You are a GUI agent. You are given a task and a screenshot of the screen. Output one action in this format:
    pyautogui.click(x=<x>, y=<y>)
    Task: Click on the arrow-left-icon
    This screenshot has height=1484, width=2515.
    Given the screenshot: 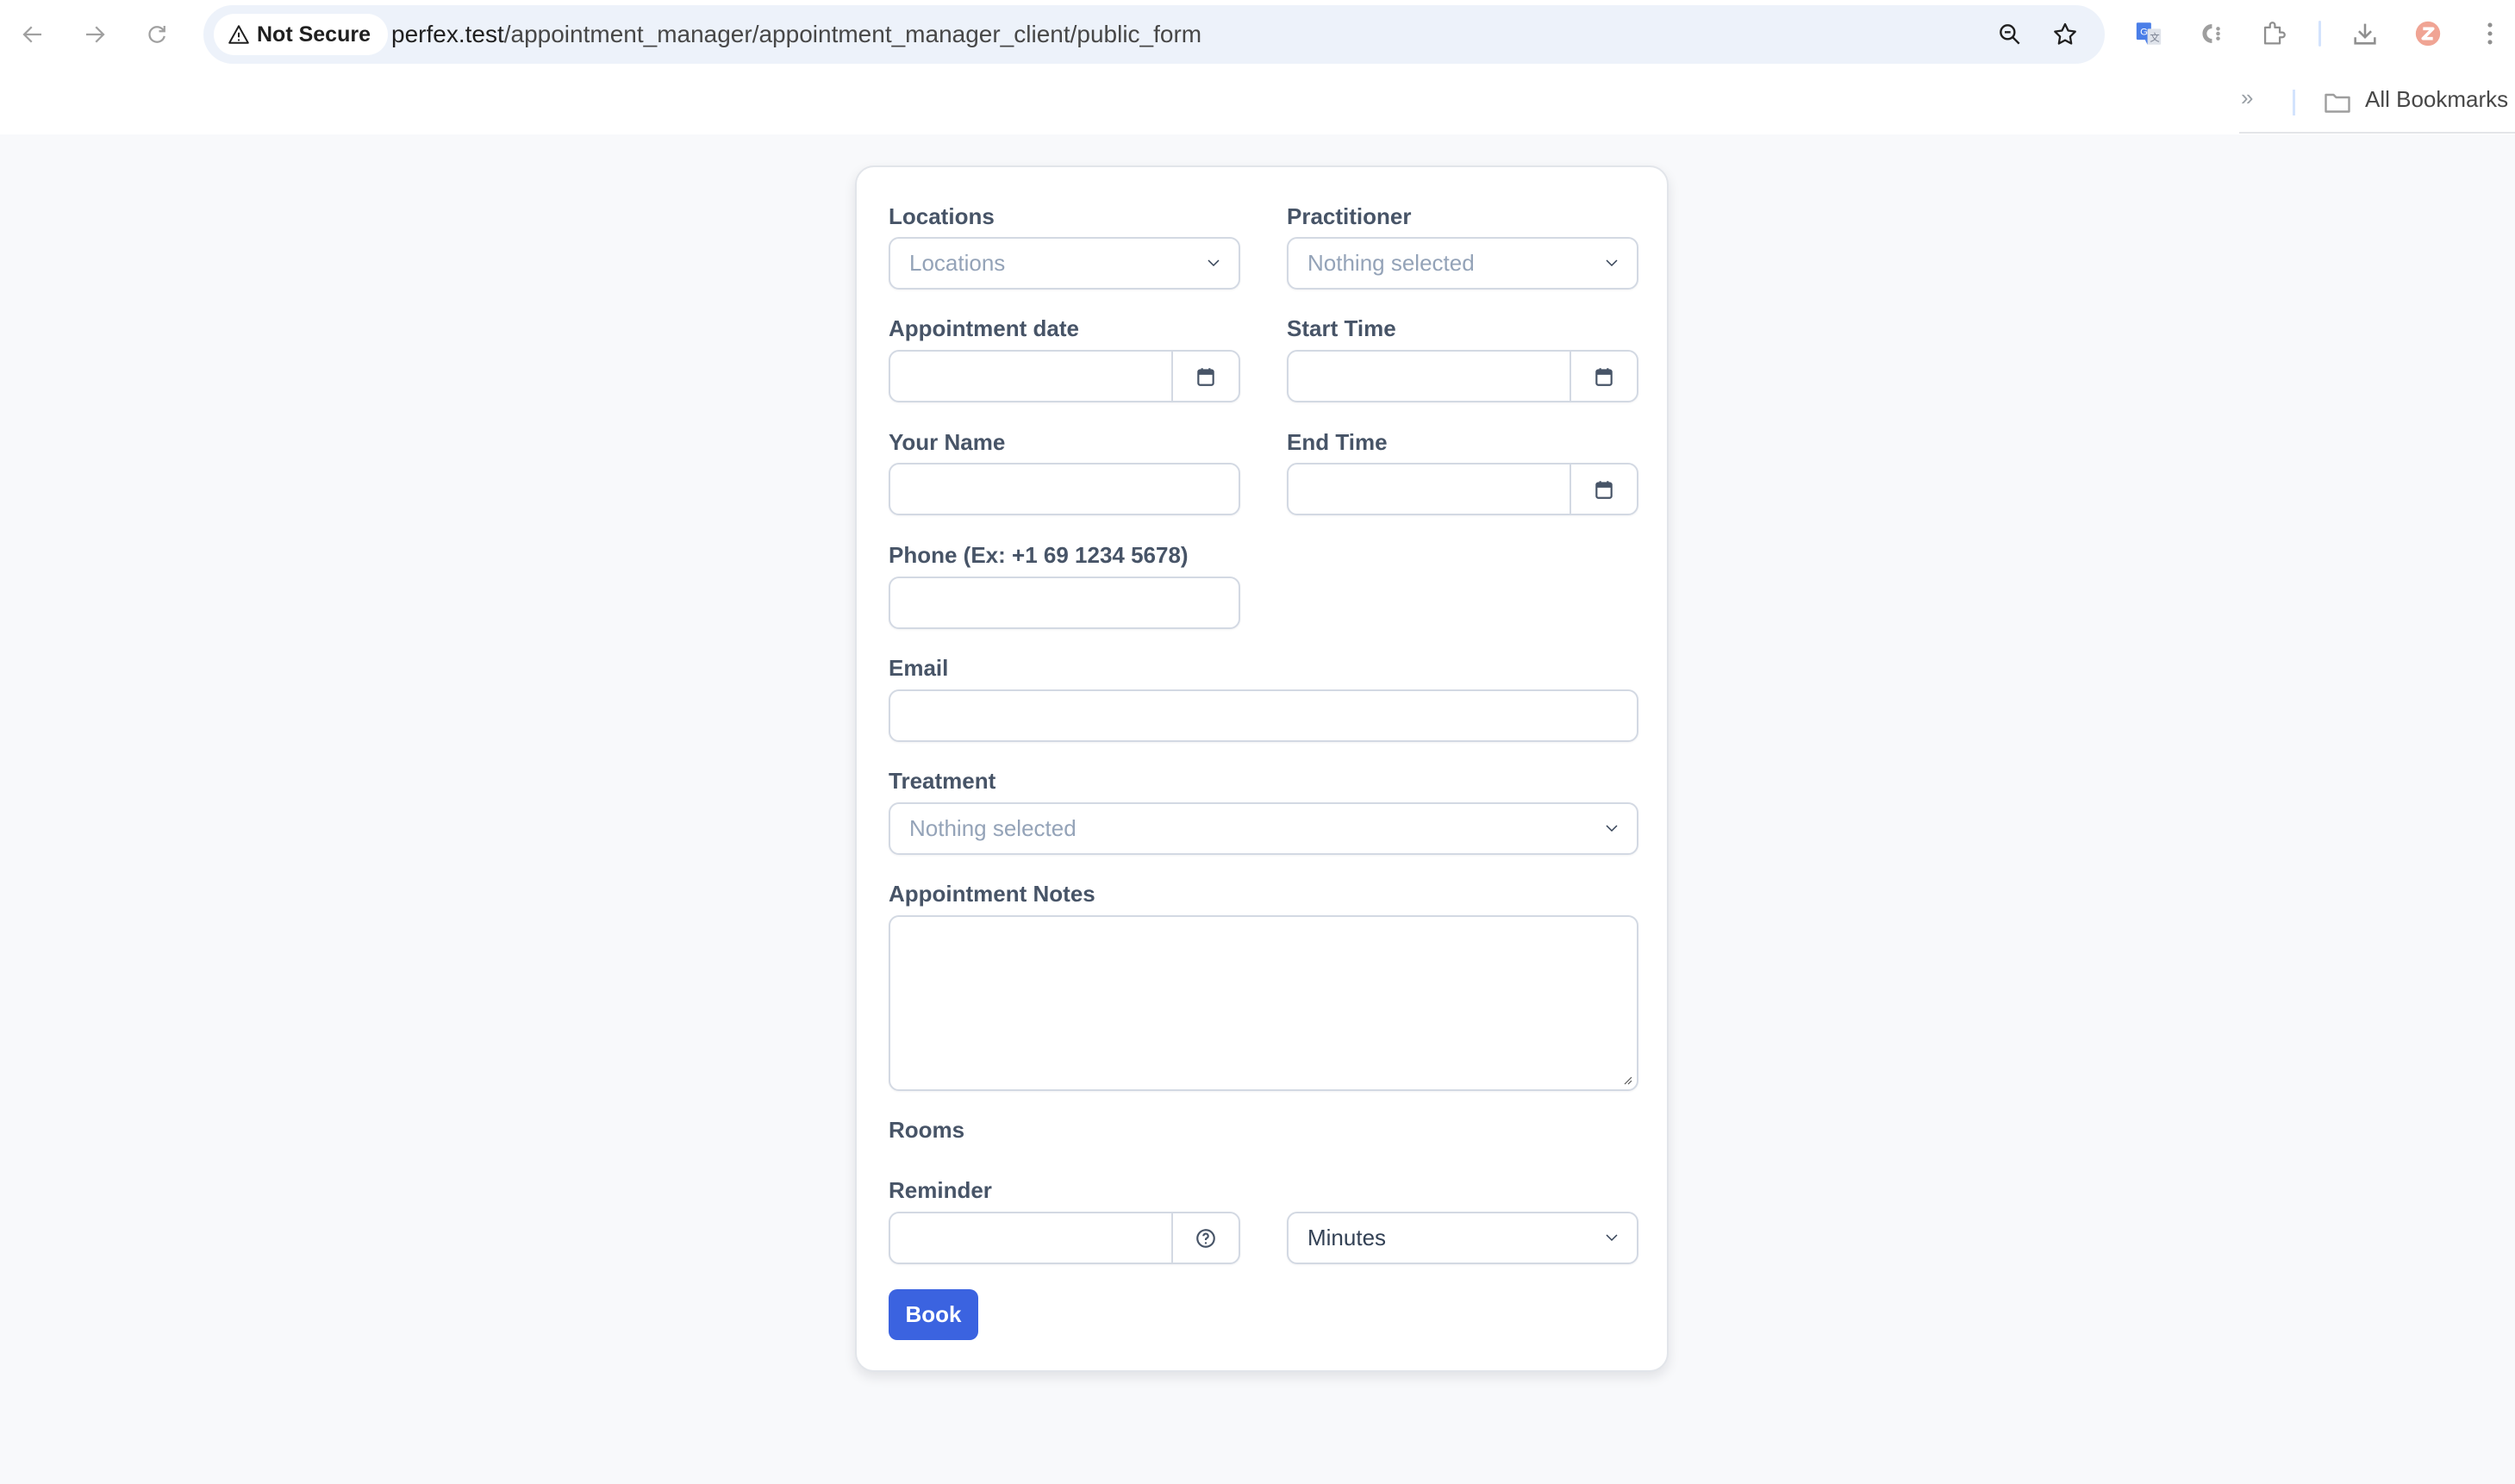 What is the action you would take?
    pyautogui.click(x=31, y=35)
    